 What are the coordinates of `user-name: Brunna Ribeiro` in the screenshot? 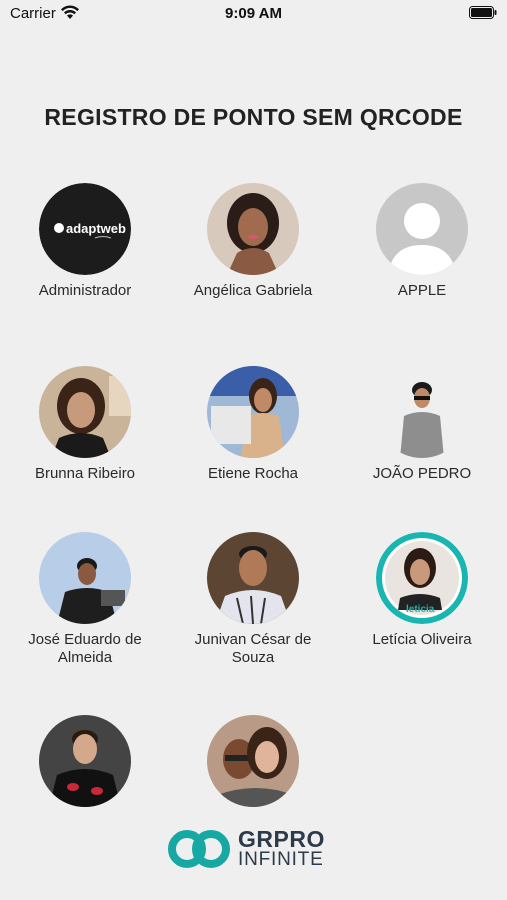 It's located at (85, 473).